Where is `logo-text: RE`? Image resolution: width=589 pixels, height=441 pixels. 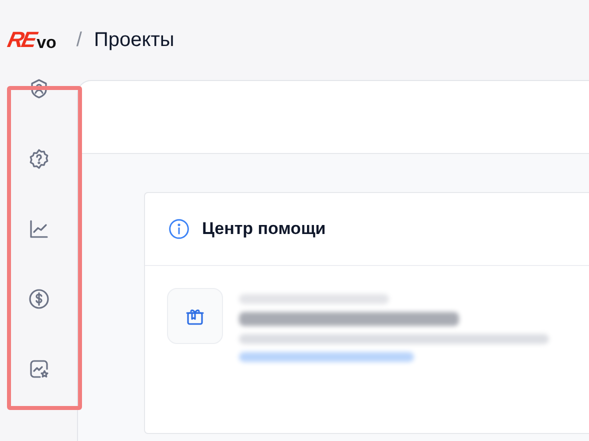
logo-text: RE is located at coordinates (21, 40).